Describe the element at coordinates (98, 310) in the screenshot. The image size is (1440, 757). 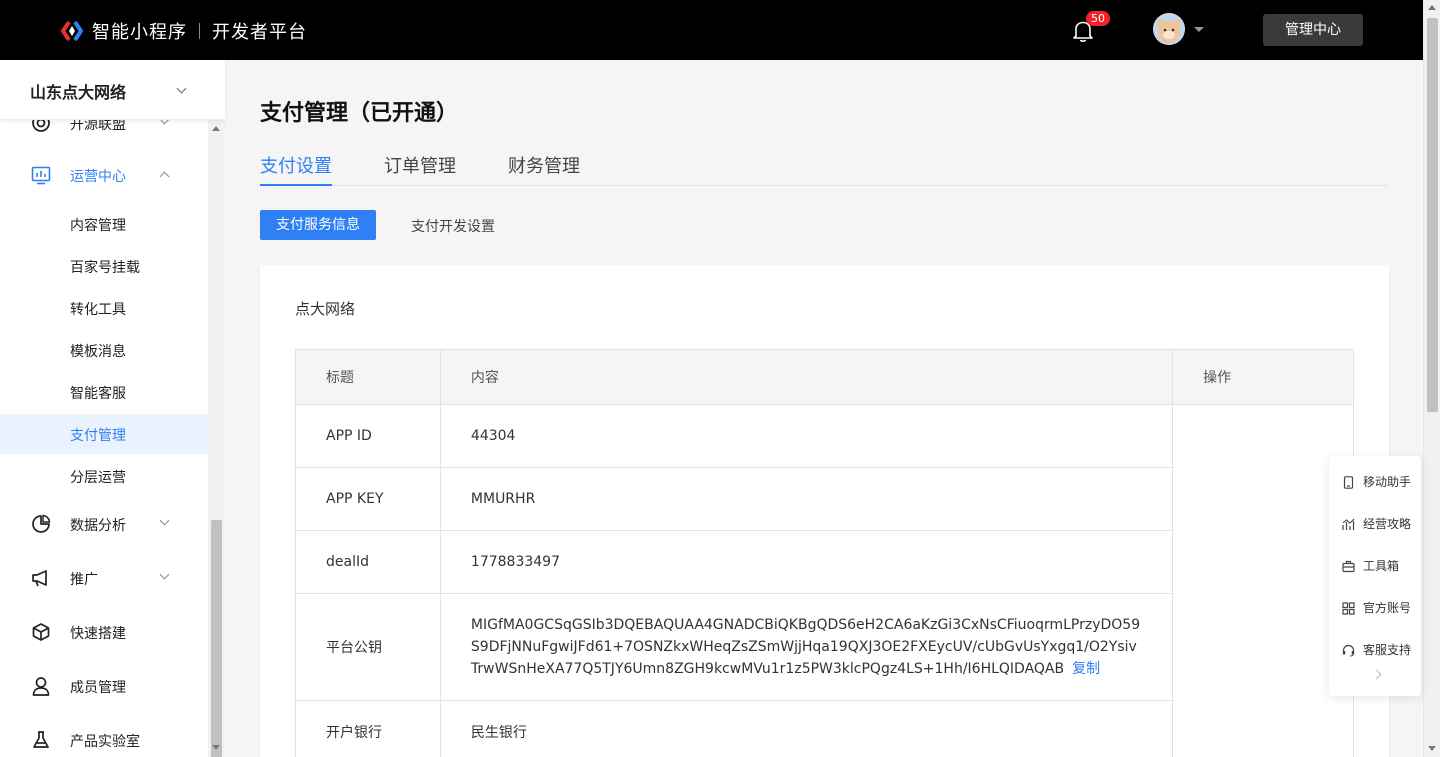
I see `sidebar-subitem-label: 转化工具` at that location.